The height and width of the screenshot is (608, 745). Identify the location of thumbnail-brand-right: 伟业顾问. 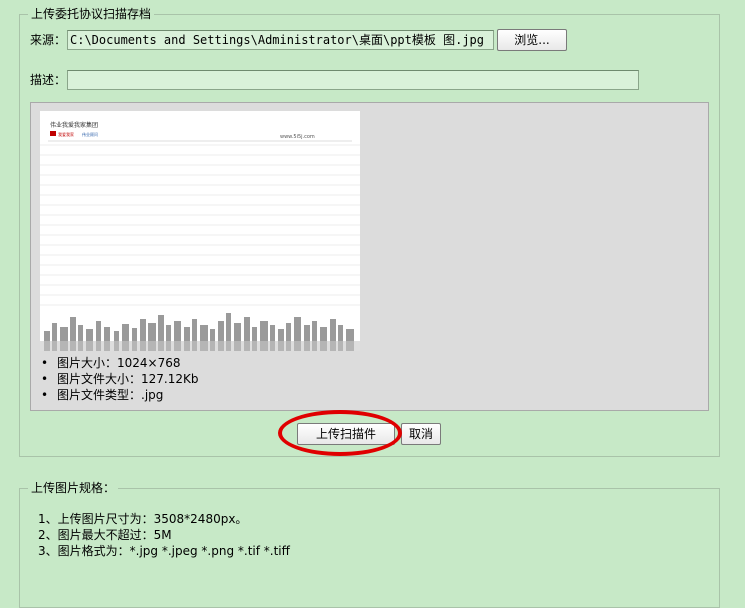
(90, 134).